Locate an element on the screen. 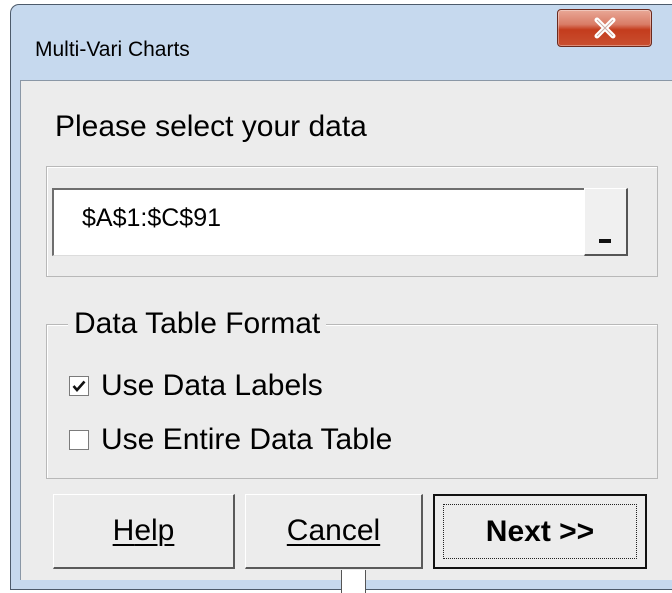 This screenshot has height=593, width=672. help-button-hotkey: H is located at coordinates (123, 530).